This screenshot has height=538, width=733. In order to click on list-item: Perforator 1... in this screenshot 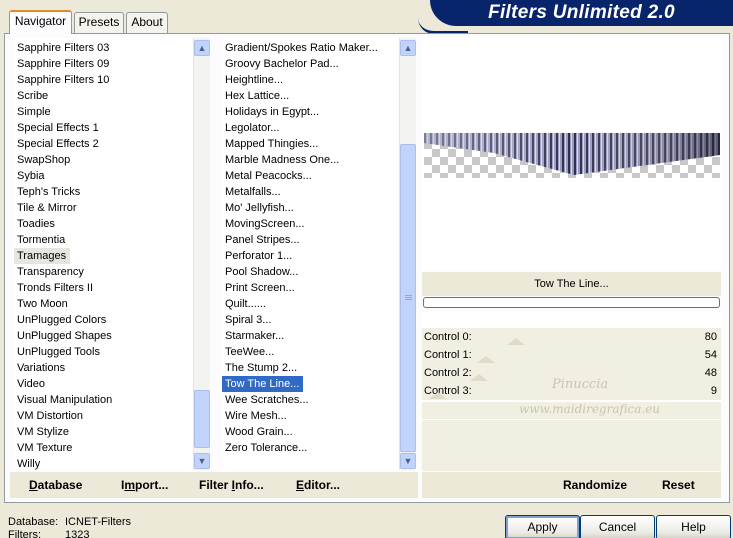, I will do `click(257, 256)`.